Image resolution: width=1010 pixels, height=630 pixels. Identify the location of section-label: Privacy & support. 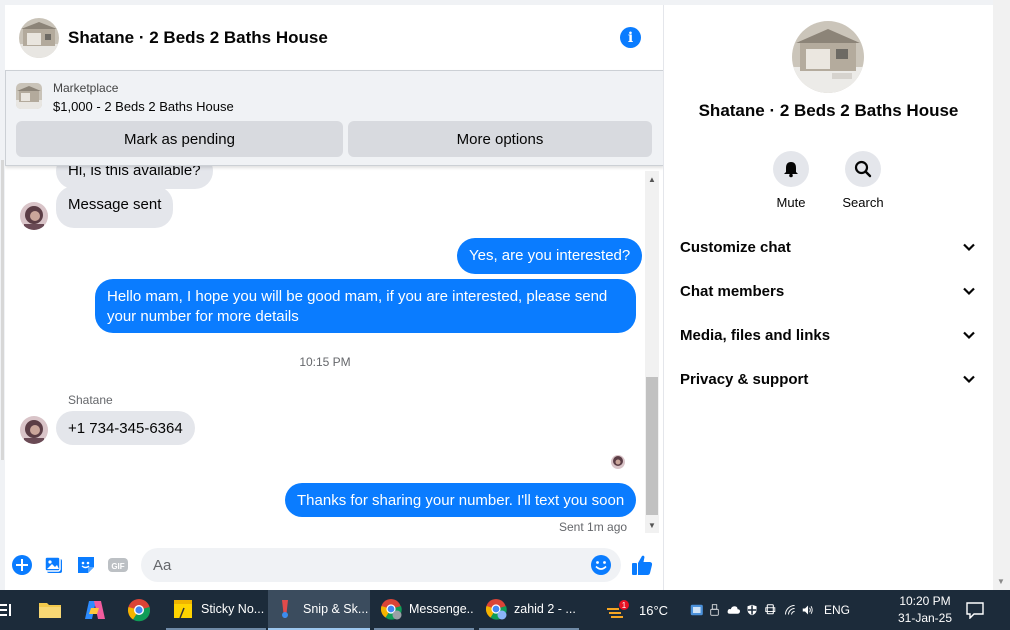
(744, 379).